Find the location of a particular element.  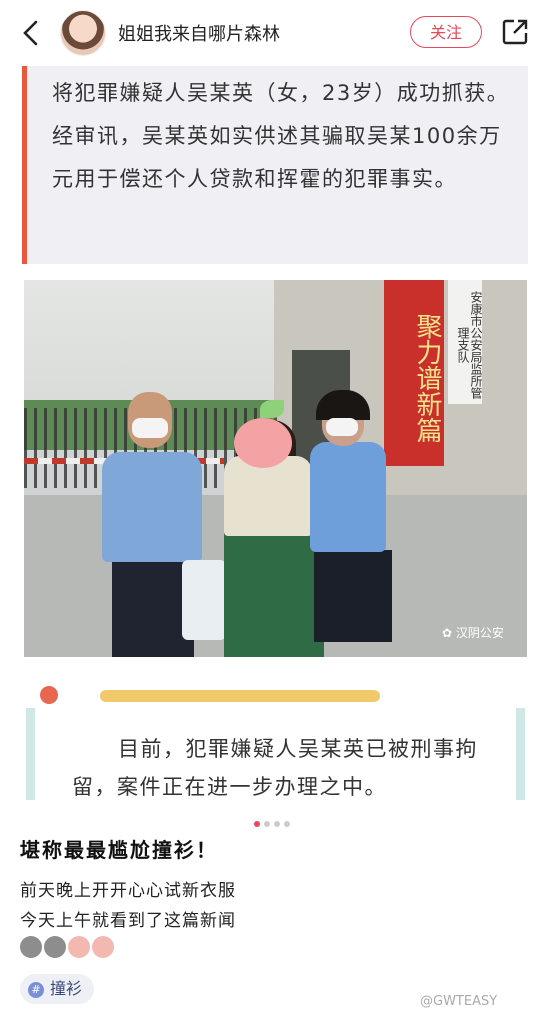

decor-line is located at coordinates (240, 696).